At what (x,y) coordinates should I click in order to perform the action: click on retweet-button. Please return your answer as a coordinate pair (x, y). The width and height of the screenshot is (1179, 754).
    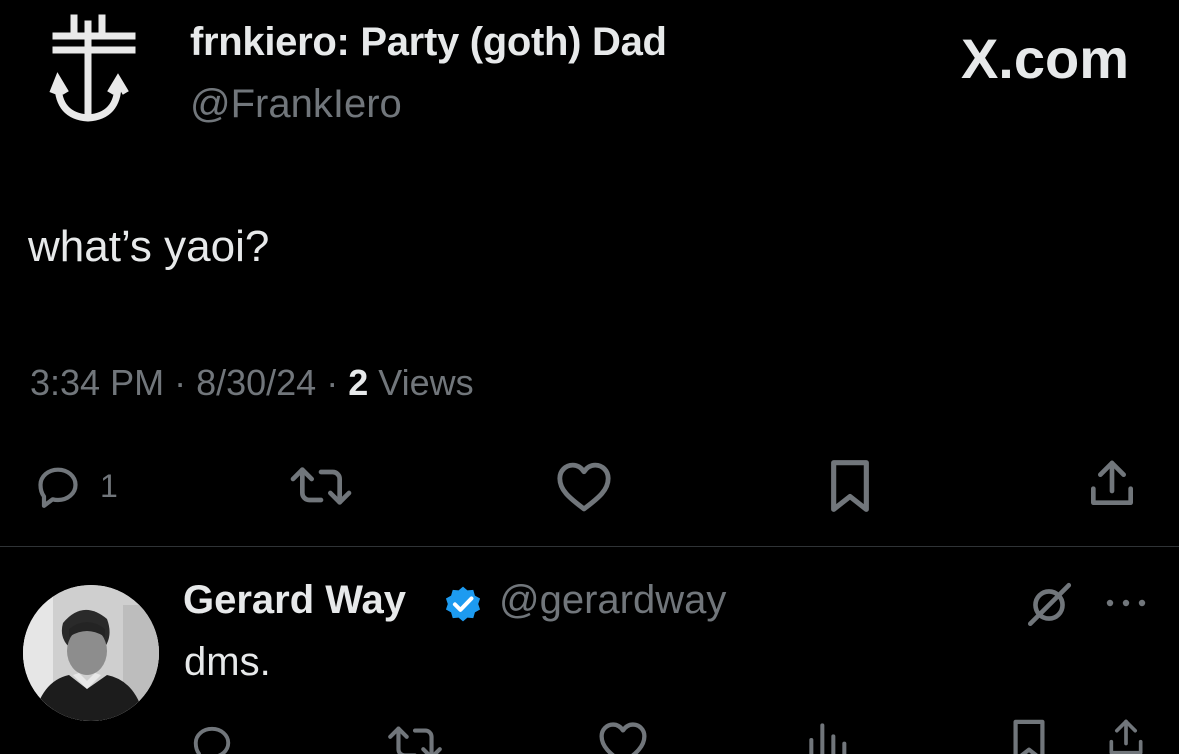
    Looking at the image, I should click on (321, 486).